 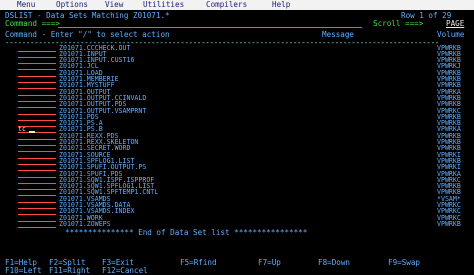 I want to click on menu-item-help: Help, so click(x=281, y=5).